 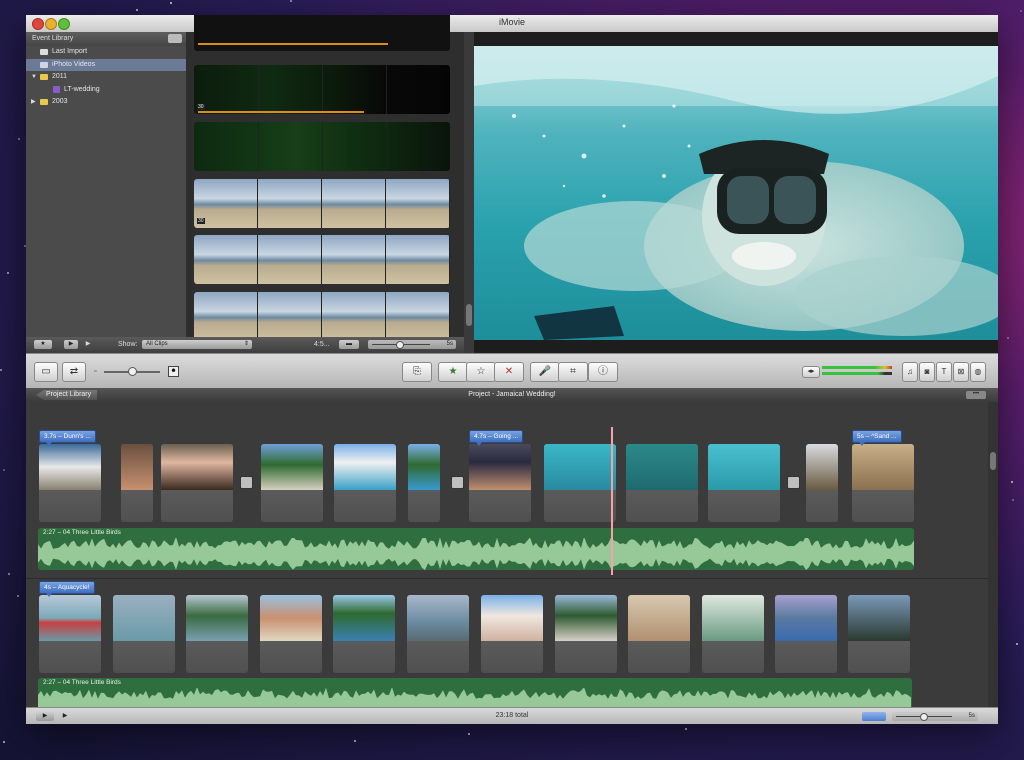 What do you see at coordinates (612, 501) in the screenshot?
I see `playhead` at bounding box center [612, 501].